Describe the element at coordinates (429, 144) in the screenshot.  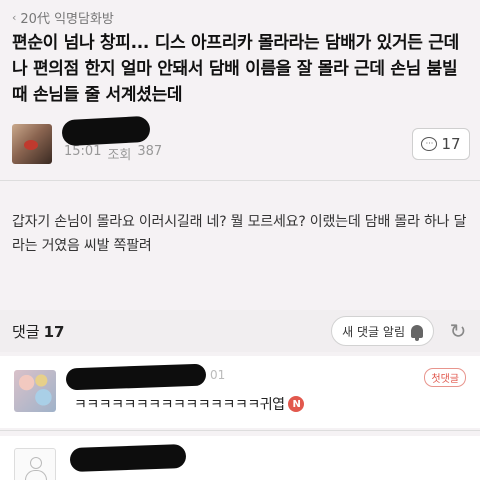
I see `comment-bubble-icon: ···` at that location.